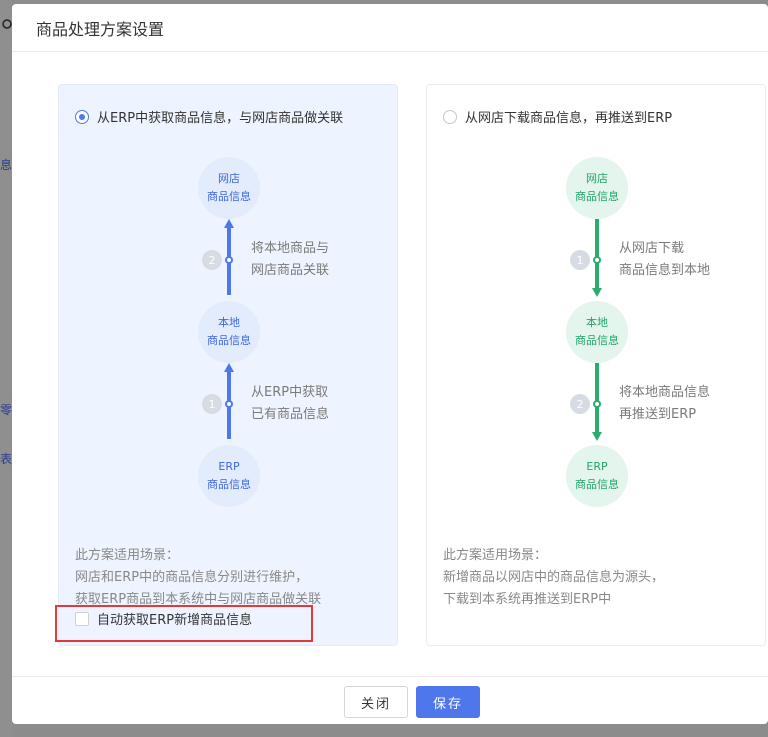  Describe the element at coordinates (100, 29) in the screenshot. I see `dialog-title: 商品处理方案设置` at that location.